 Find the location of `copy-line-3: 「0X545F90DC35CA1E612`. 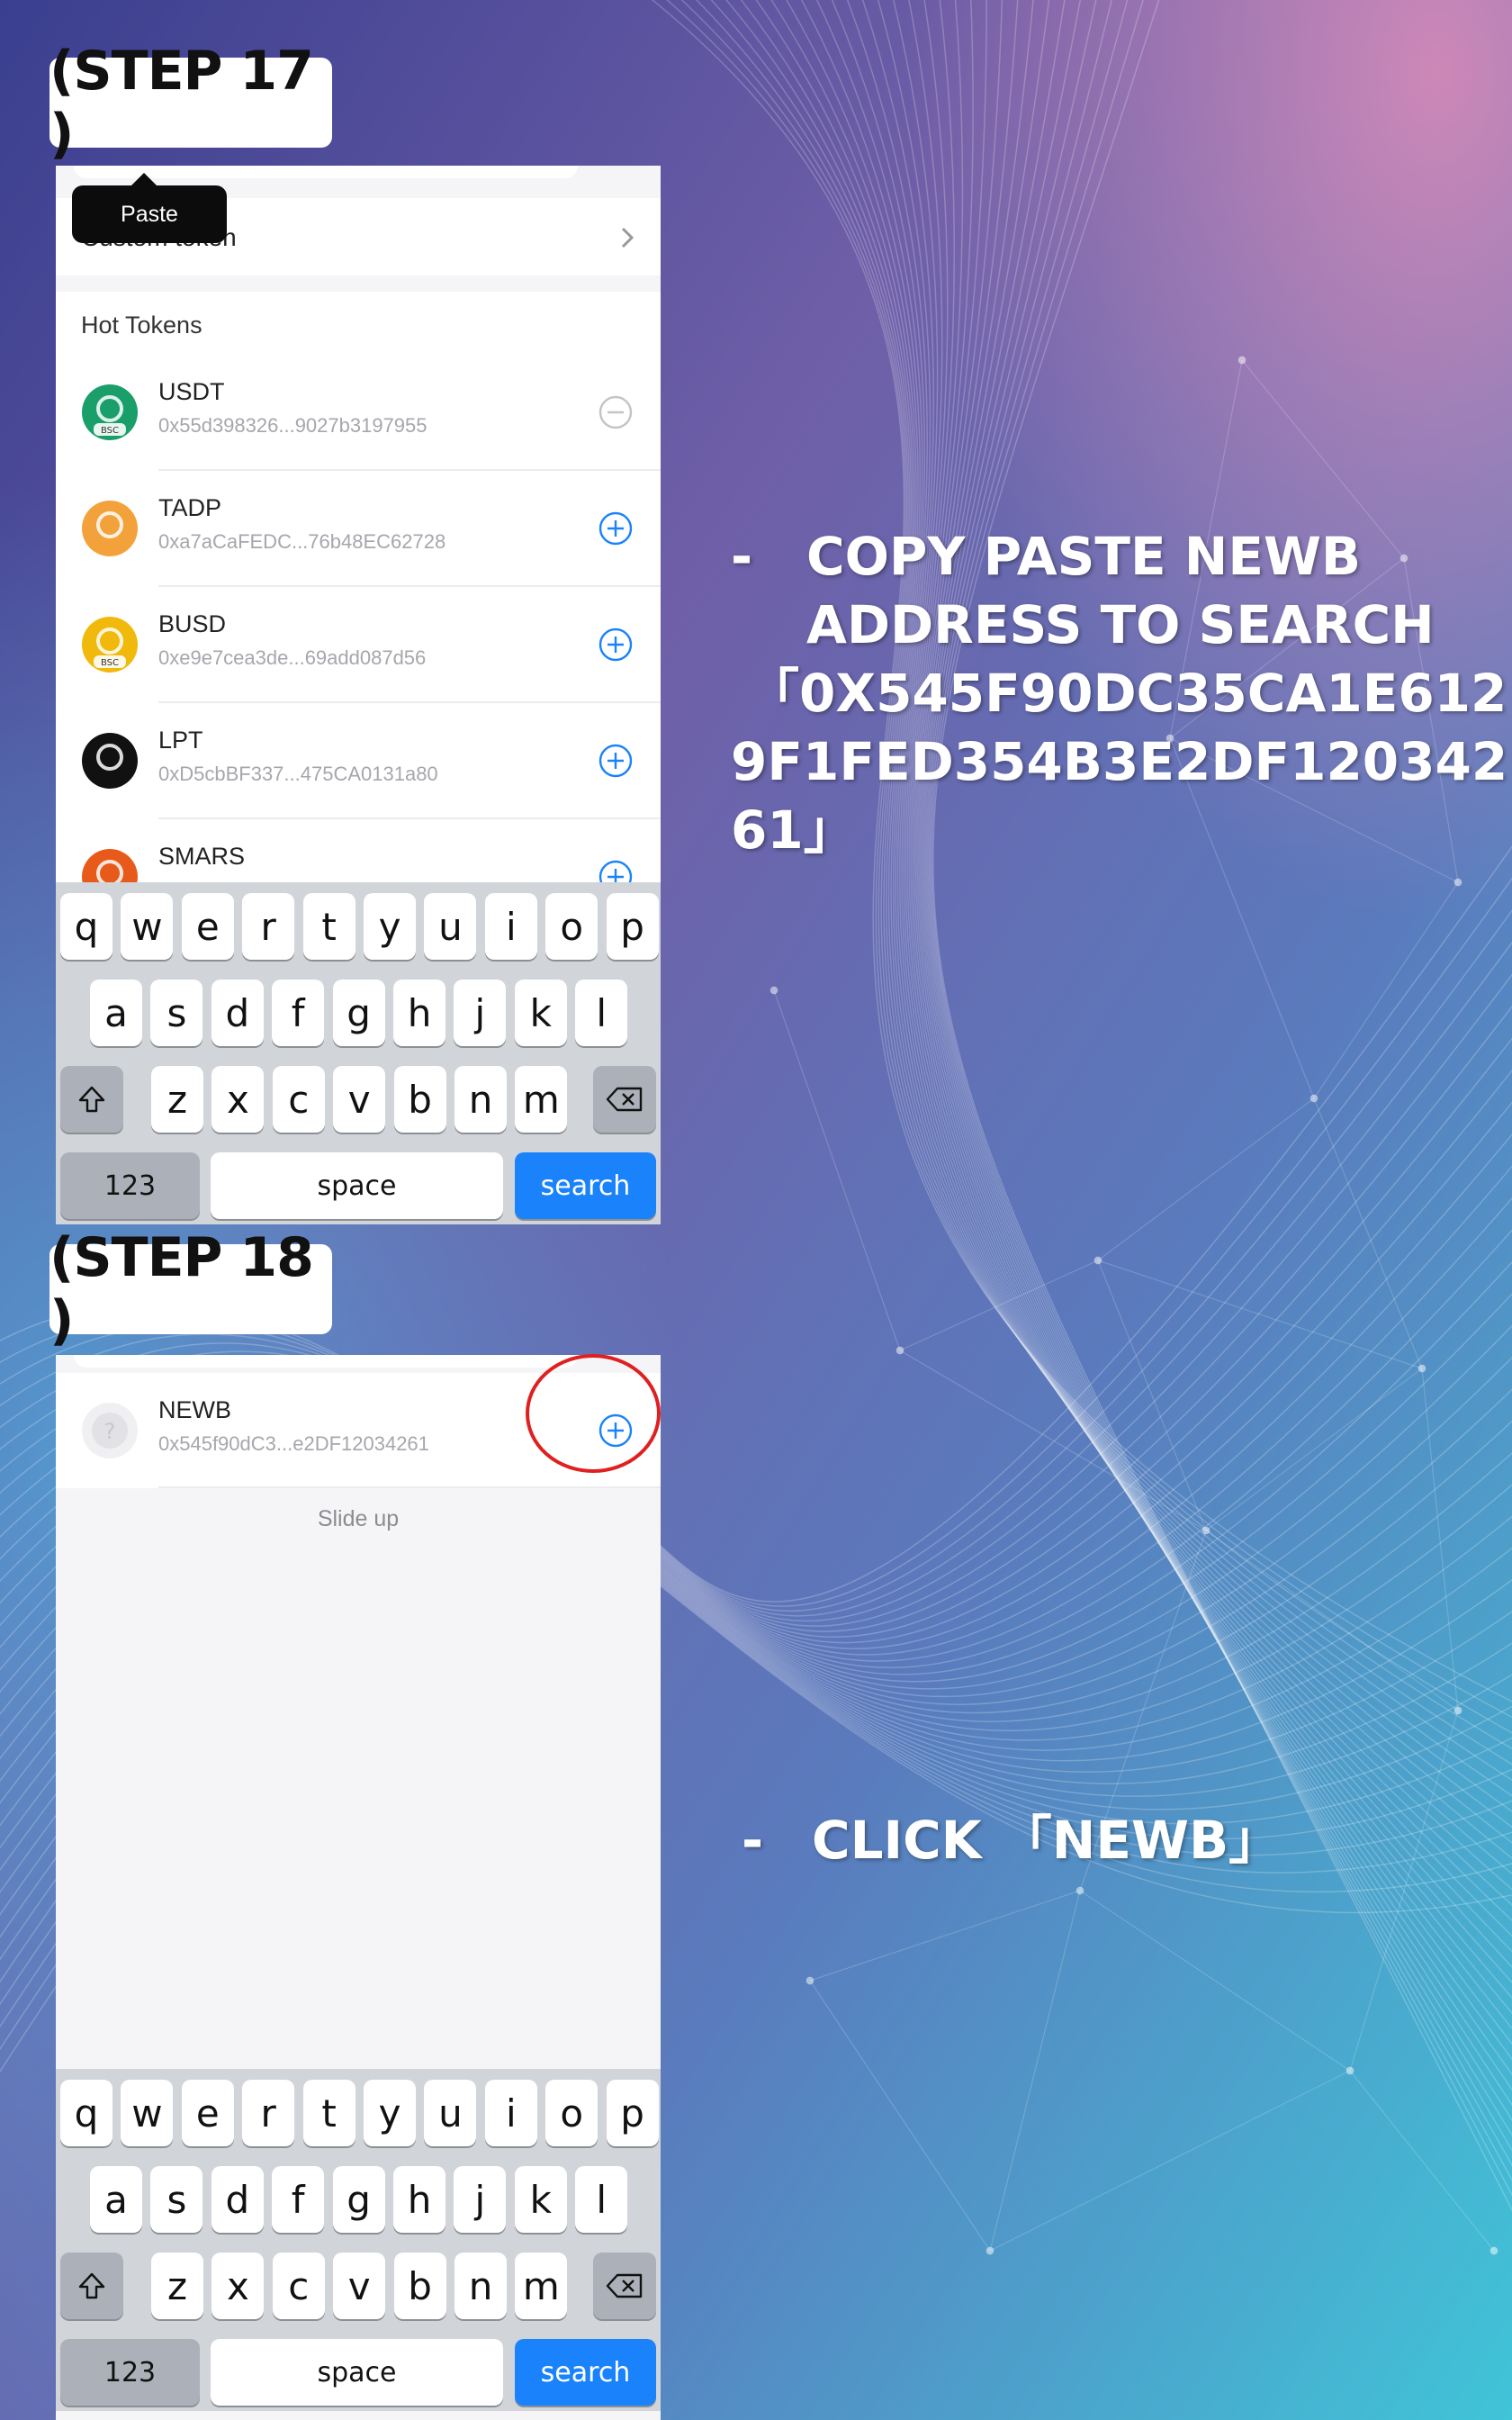

copy-line-3: 「0X545F90DC35CA1E612 is located at coordinates (1127, 693).